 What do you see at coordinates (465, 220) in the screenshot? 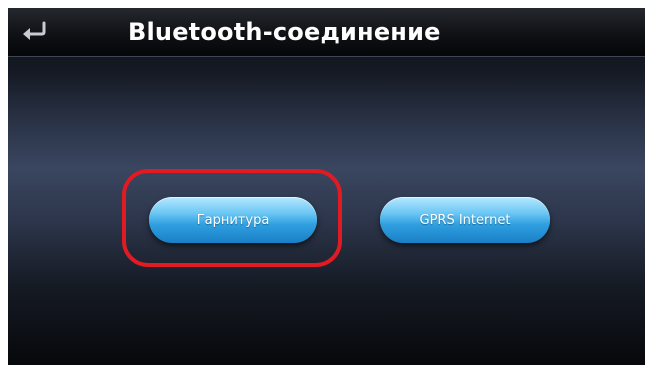
I see `gprs-internet-button: GPRS Internet` at bounding box center [465, 220].